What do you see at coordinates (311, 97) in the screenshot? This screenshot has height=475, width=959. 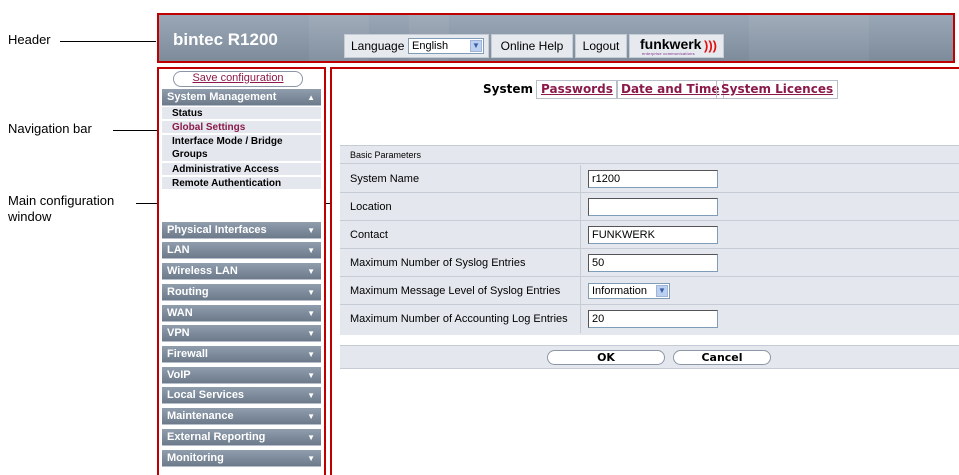 I see `chevron-up-icon: ▲` at bounding box center [311, 97].